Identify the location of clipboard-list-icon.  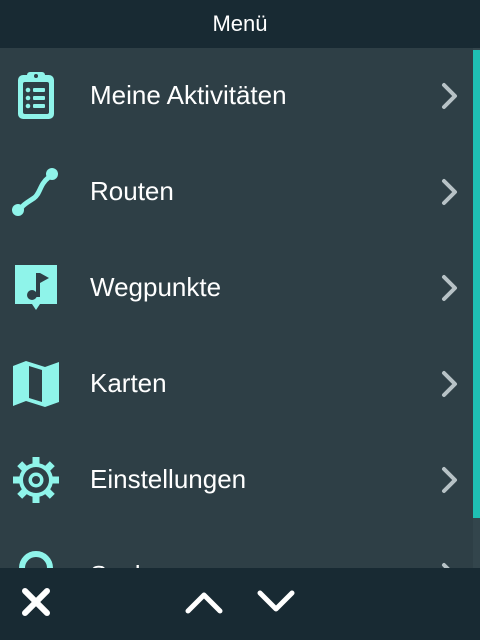
(36, 96).